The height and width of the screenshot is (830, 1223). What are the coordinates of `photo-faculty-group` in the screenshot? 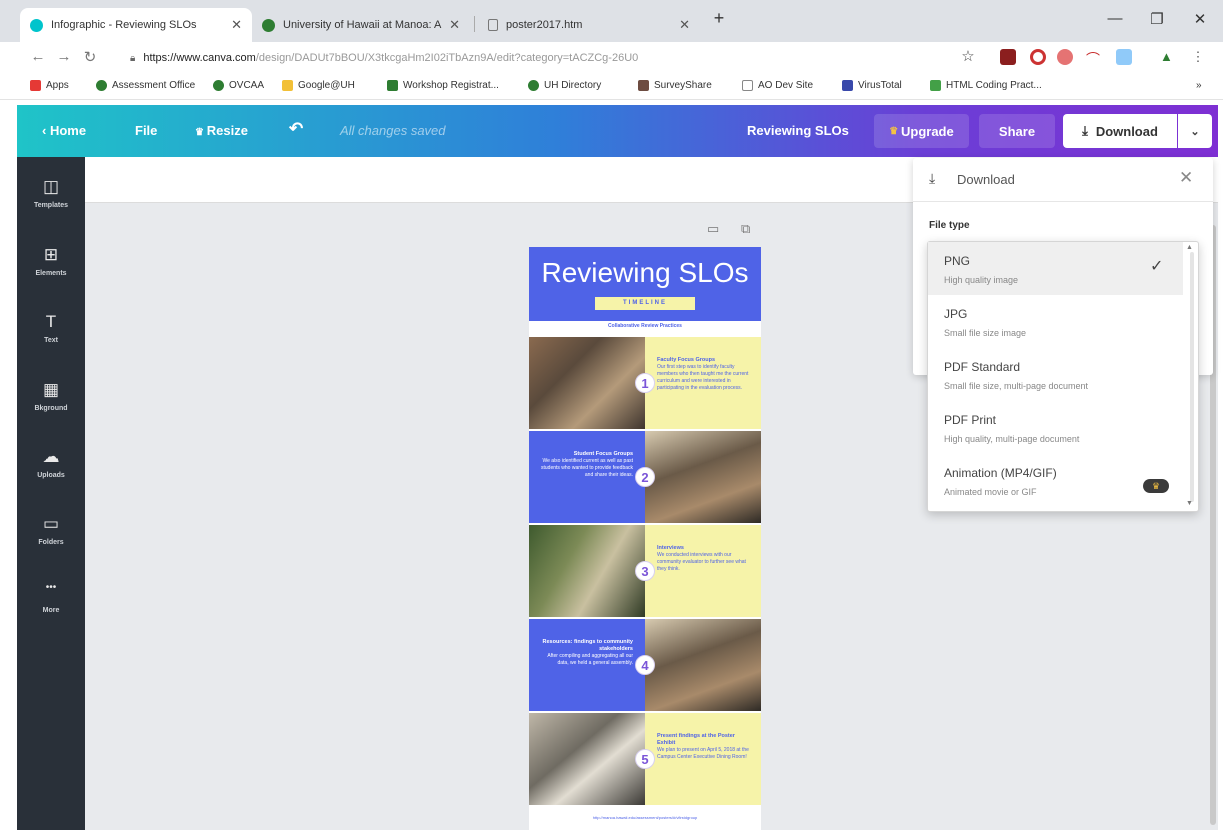 It's located at (587, 383).